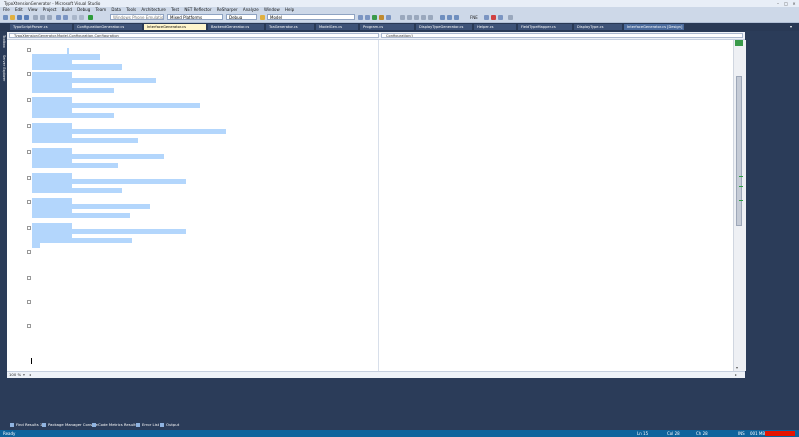  What do you see at coordinates (153, 9) in the screenshot?
I see `menu-architecture: Architecture` at bounding box center [153, 9].